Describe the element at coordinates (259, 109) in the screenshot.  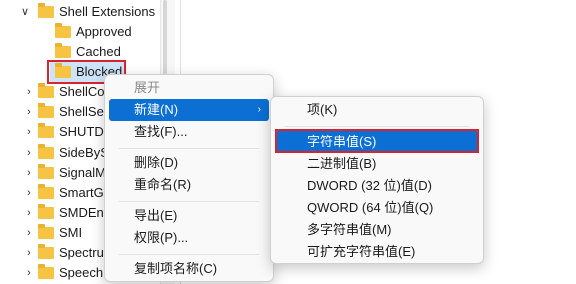
I see `submenu-arrow-icon: ›` at that location.